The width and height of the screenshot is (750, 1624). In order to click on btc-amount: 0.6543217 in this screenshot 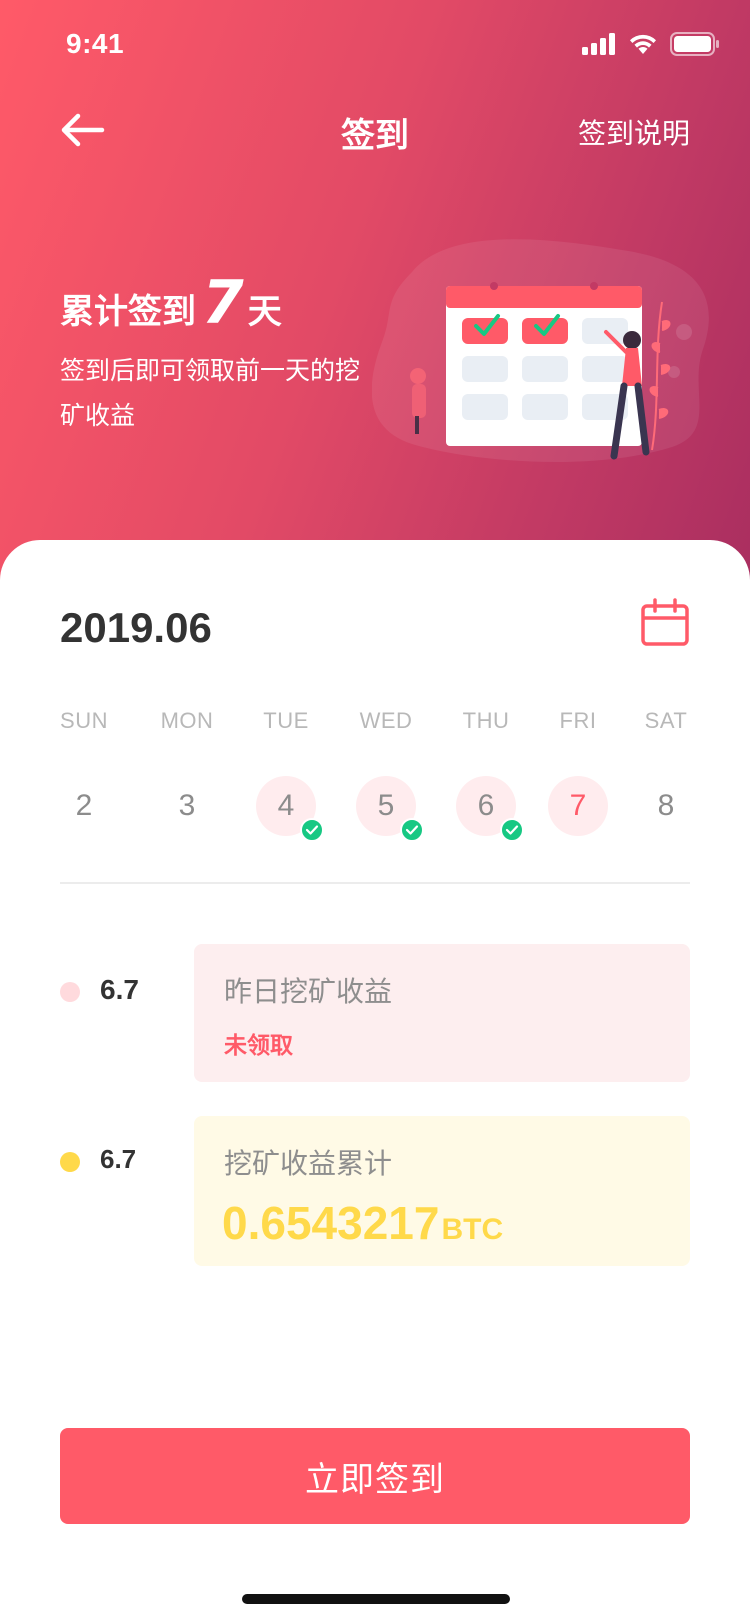, I will do `click(331, 1223)`.